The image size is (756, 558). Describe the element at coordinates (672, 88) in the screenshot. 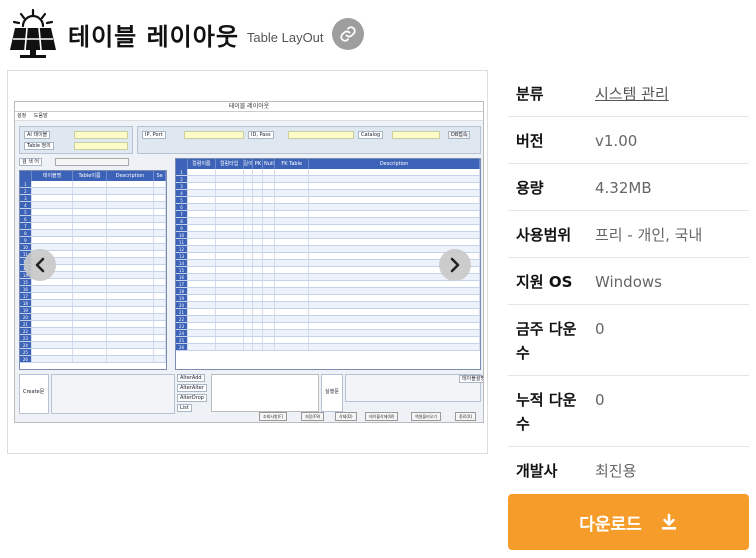

I see `category-link: 시스템 관리` at that location.